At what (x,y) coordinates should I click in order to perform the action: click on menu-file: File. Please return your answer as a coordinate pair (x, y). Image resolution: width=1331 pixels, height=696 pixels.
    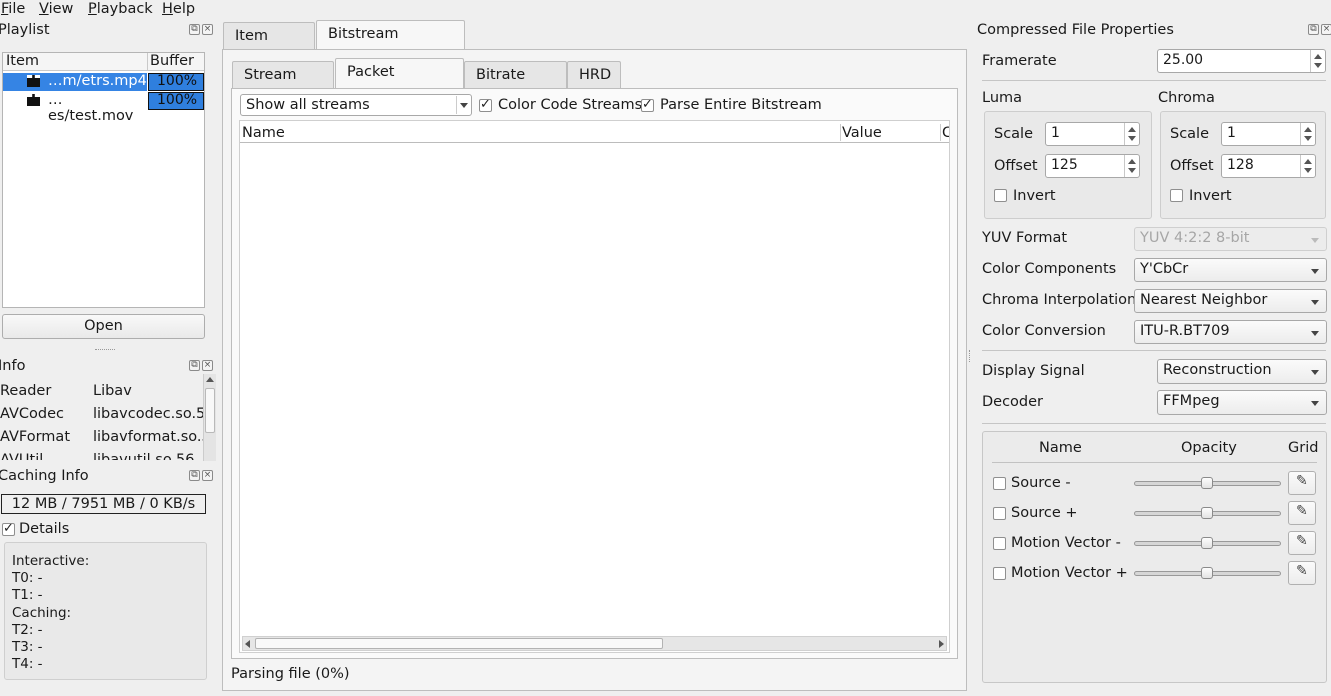
    Looking at the image, I should click on (13, 9).